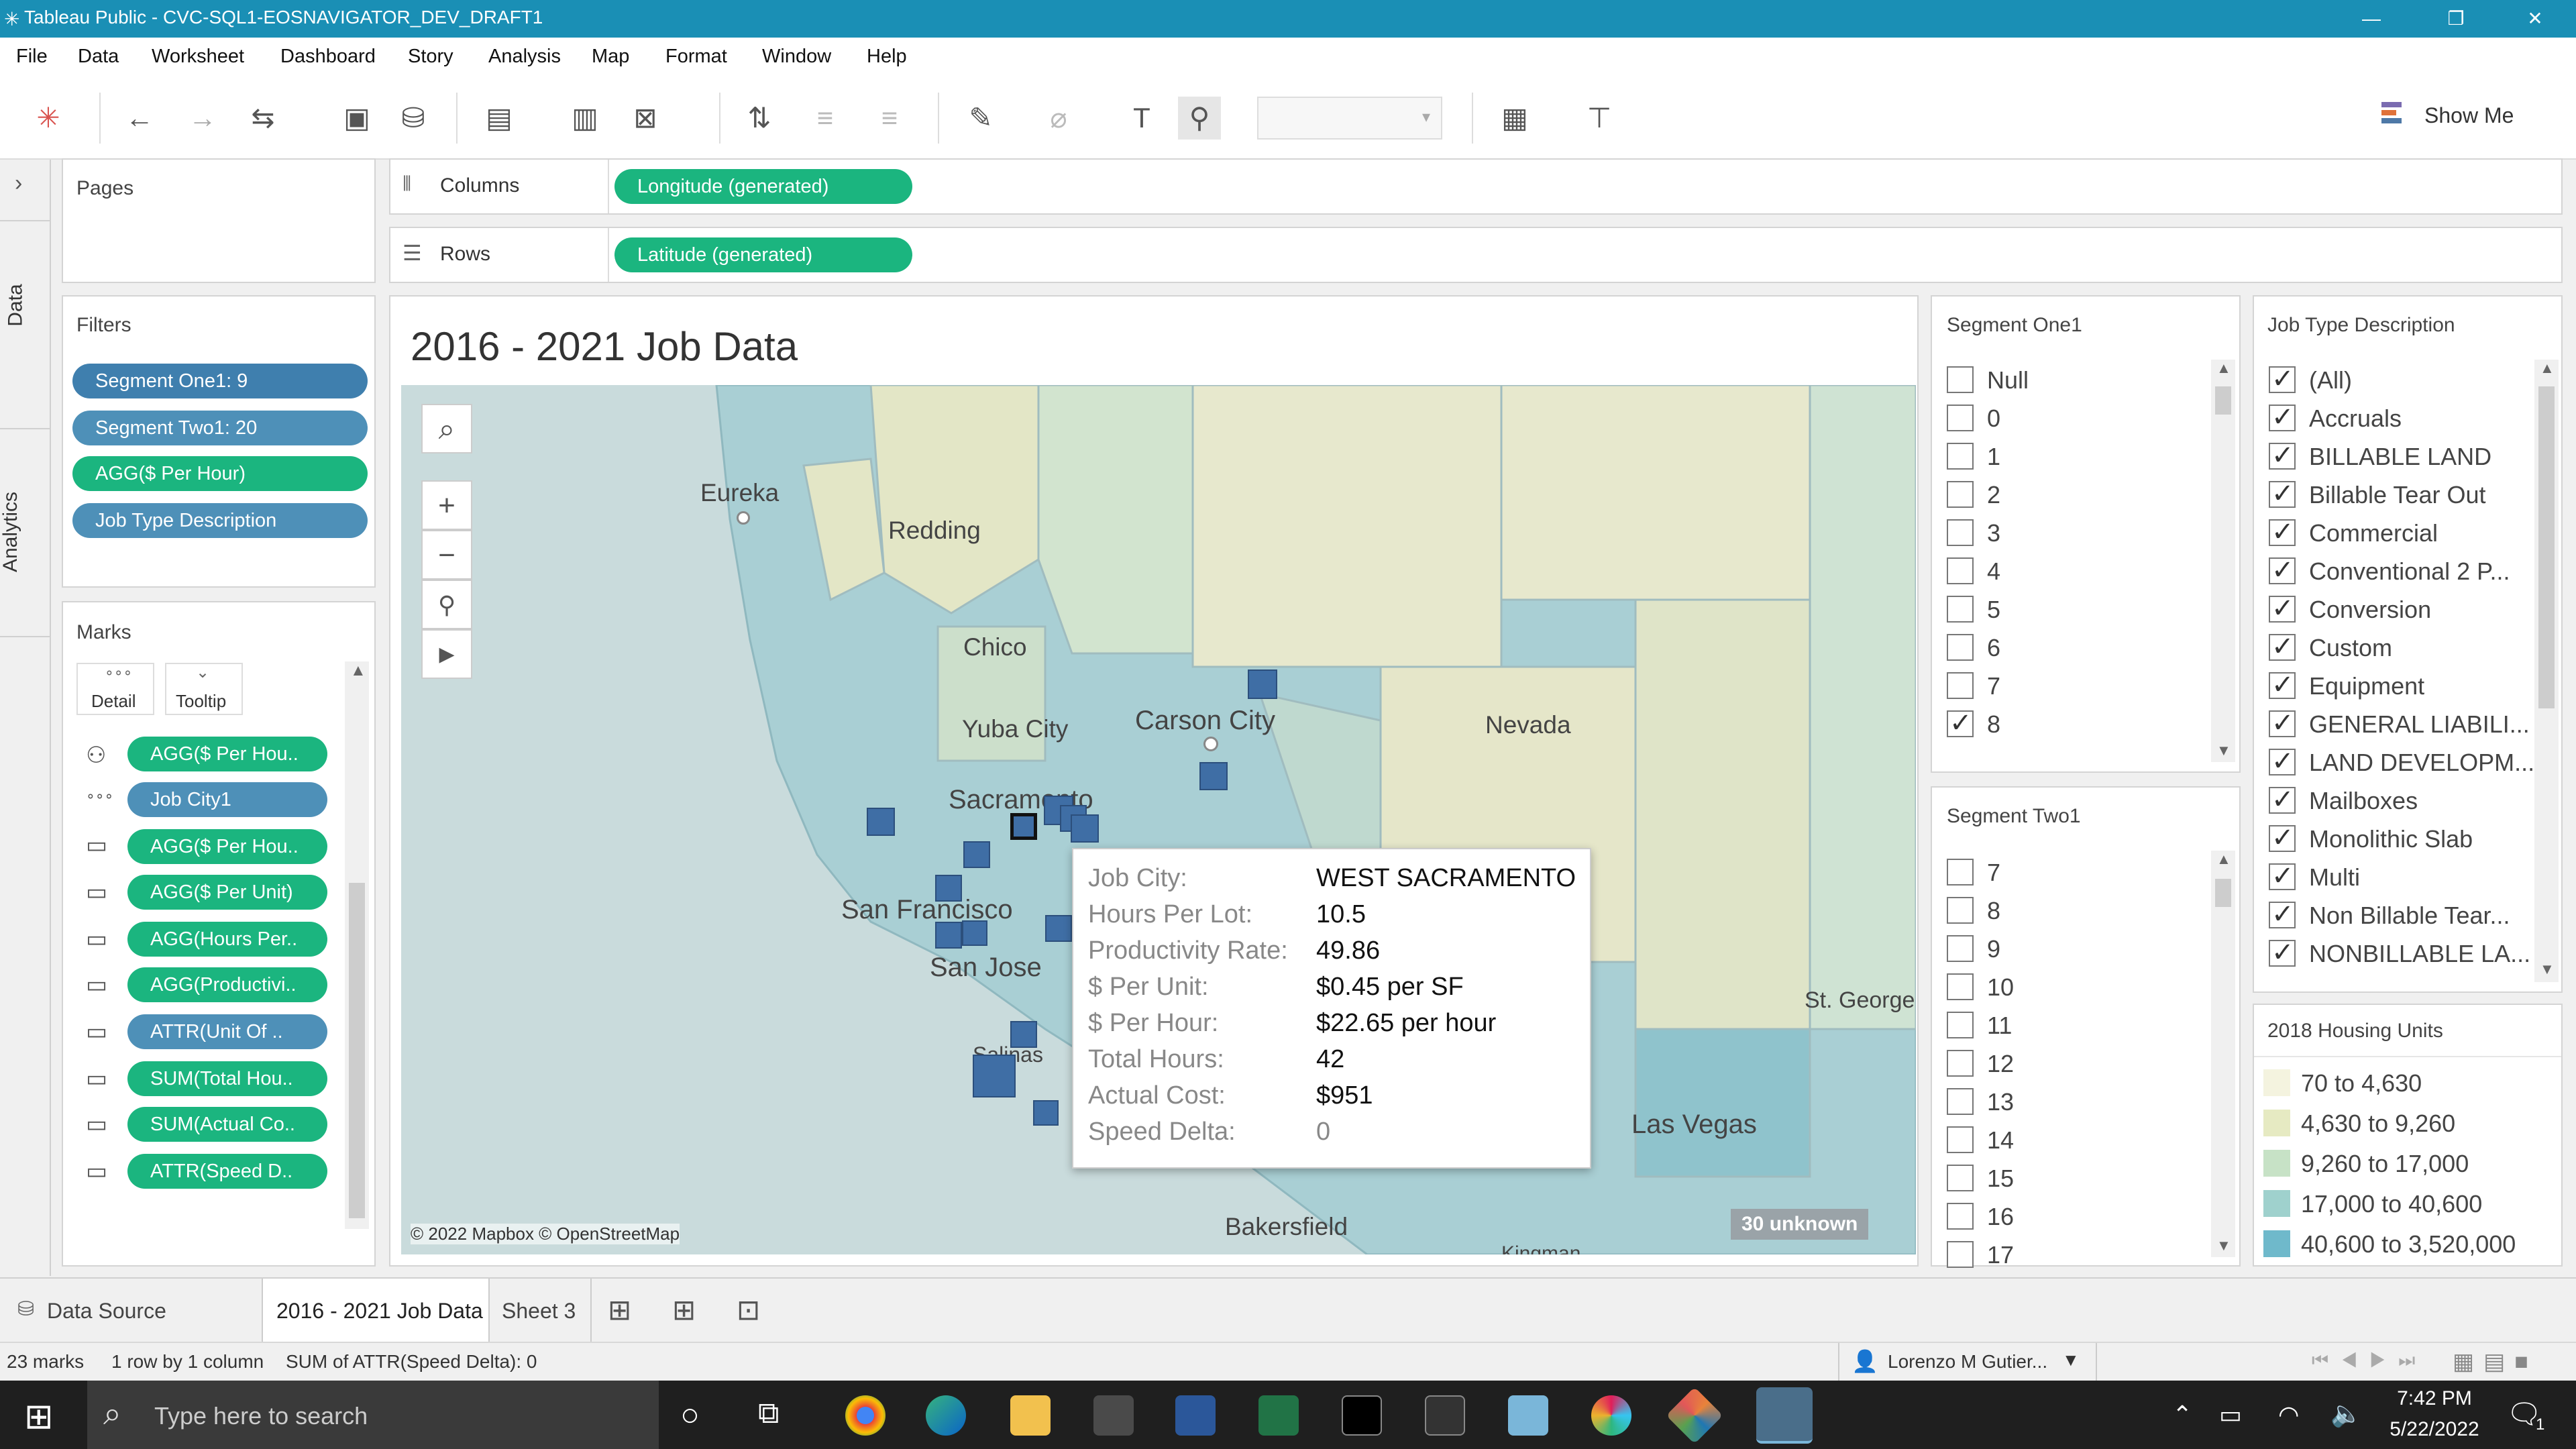 The height and width of the screenshot is (1449, 2576). What do you see at coordinates (946, 1415) in the screenshot?
I see `edge-icon` at bounding box center [946, 1415].